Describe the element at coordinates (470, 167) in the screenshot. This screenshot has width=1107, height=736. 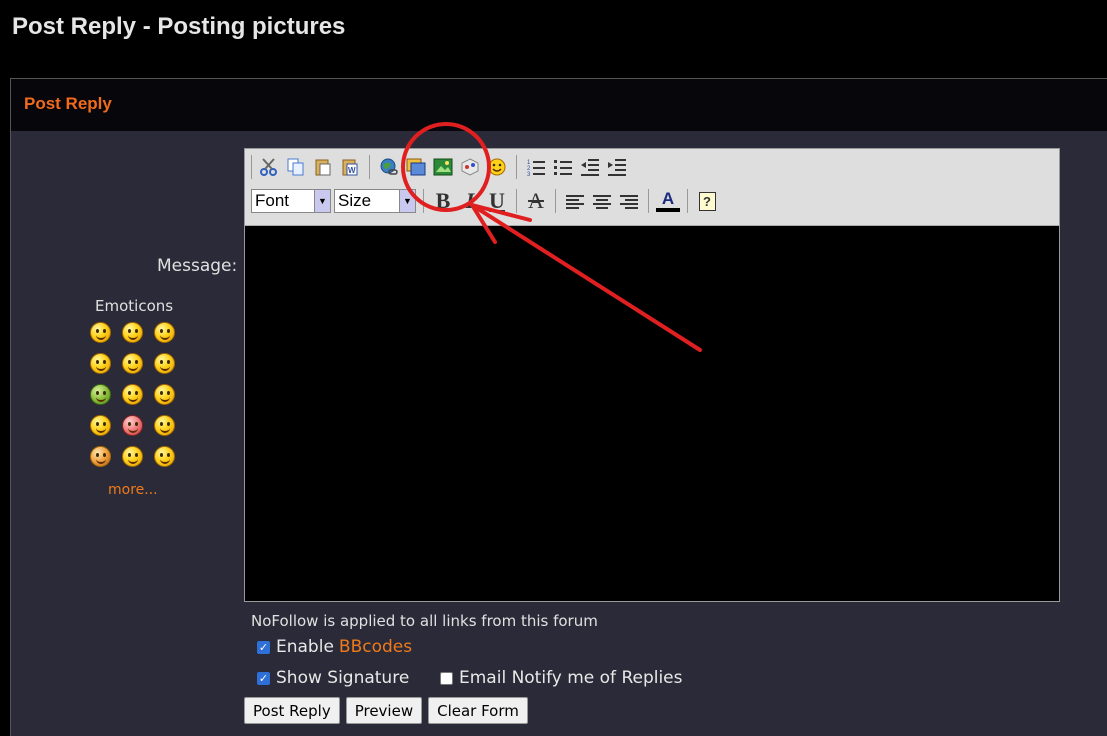
I see `insert-object-icon` at that location.